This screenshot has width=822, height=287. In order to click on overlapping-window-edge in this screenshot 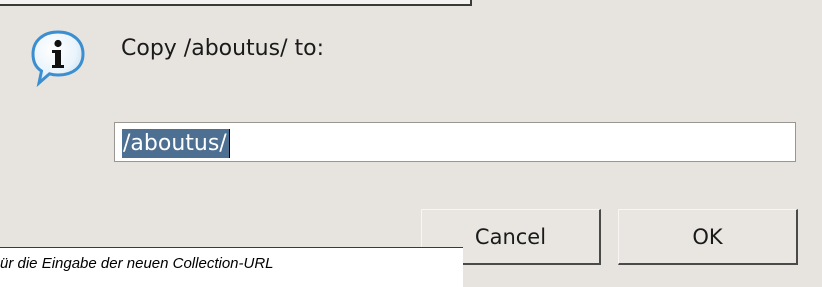, I will do `click(236, 3)`.